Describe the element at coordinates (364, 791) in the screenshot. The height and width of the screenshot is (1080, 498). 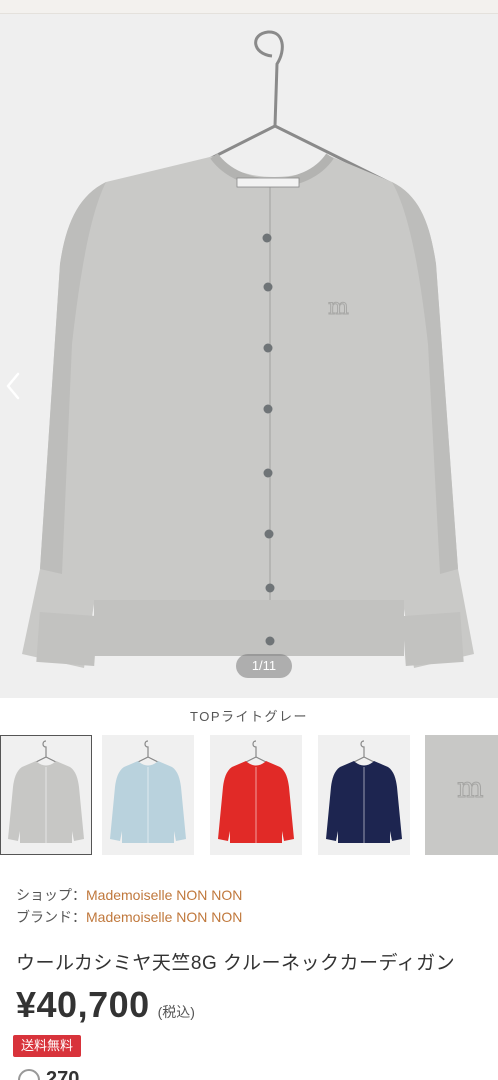
I see `thumbnail-image-navy` at that location.